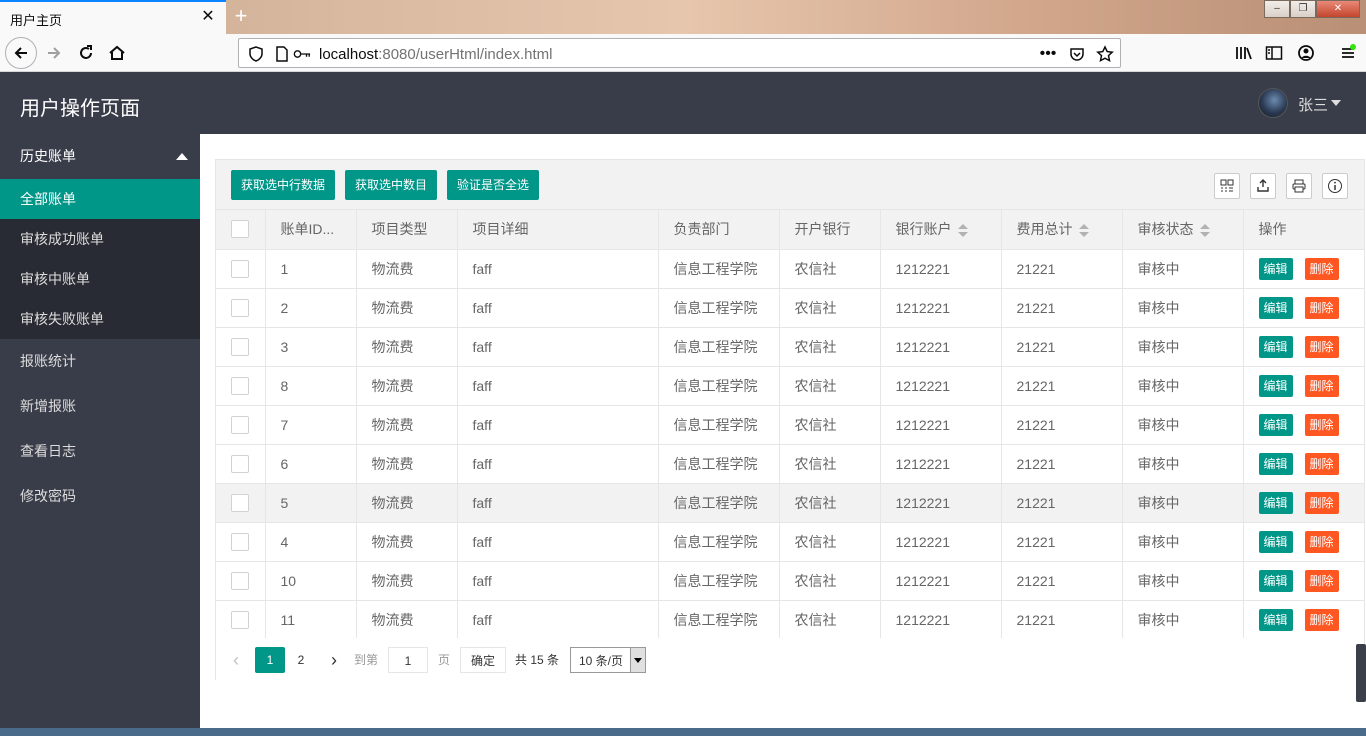 The image size is (1366, 736). Describe the element at coordinates (1062, 230) in the screenshot. I see `column-header-total: 费用总计` at that location.